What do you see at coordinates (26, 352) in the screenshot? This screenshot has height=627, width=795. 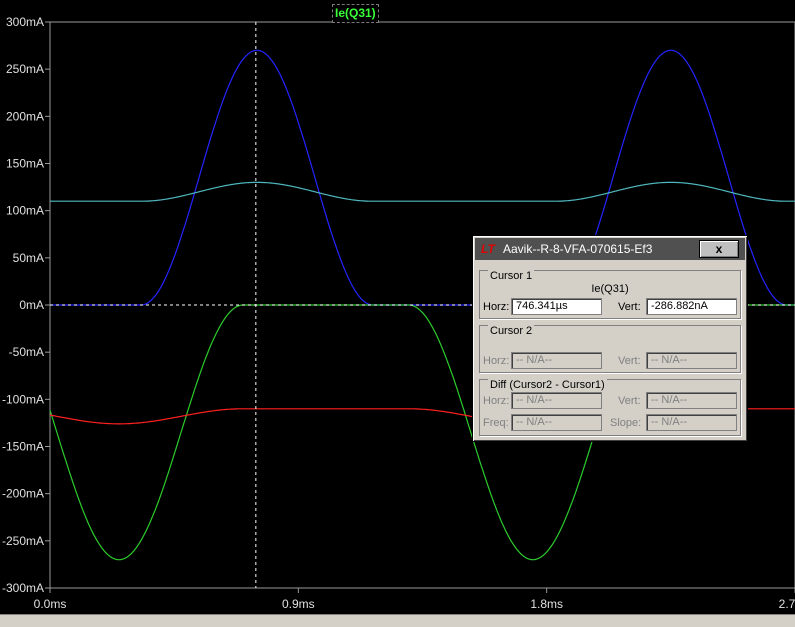 I see `y-tick-label: -50mA` at bounding box center [26, 352].